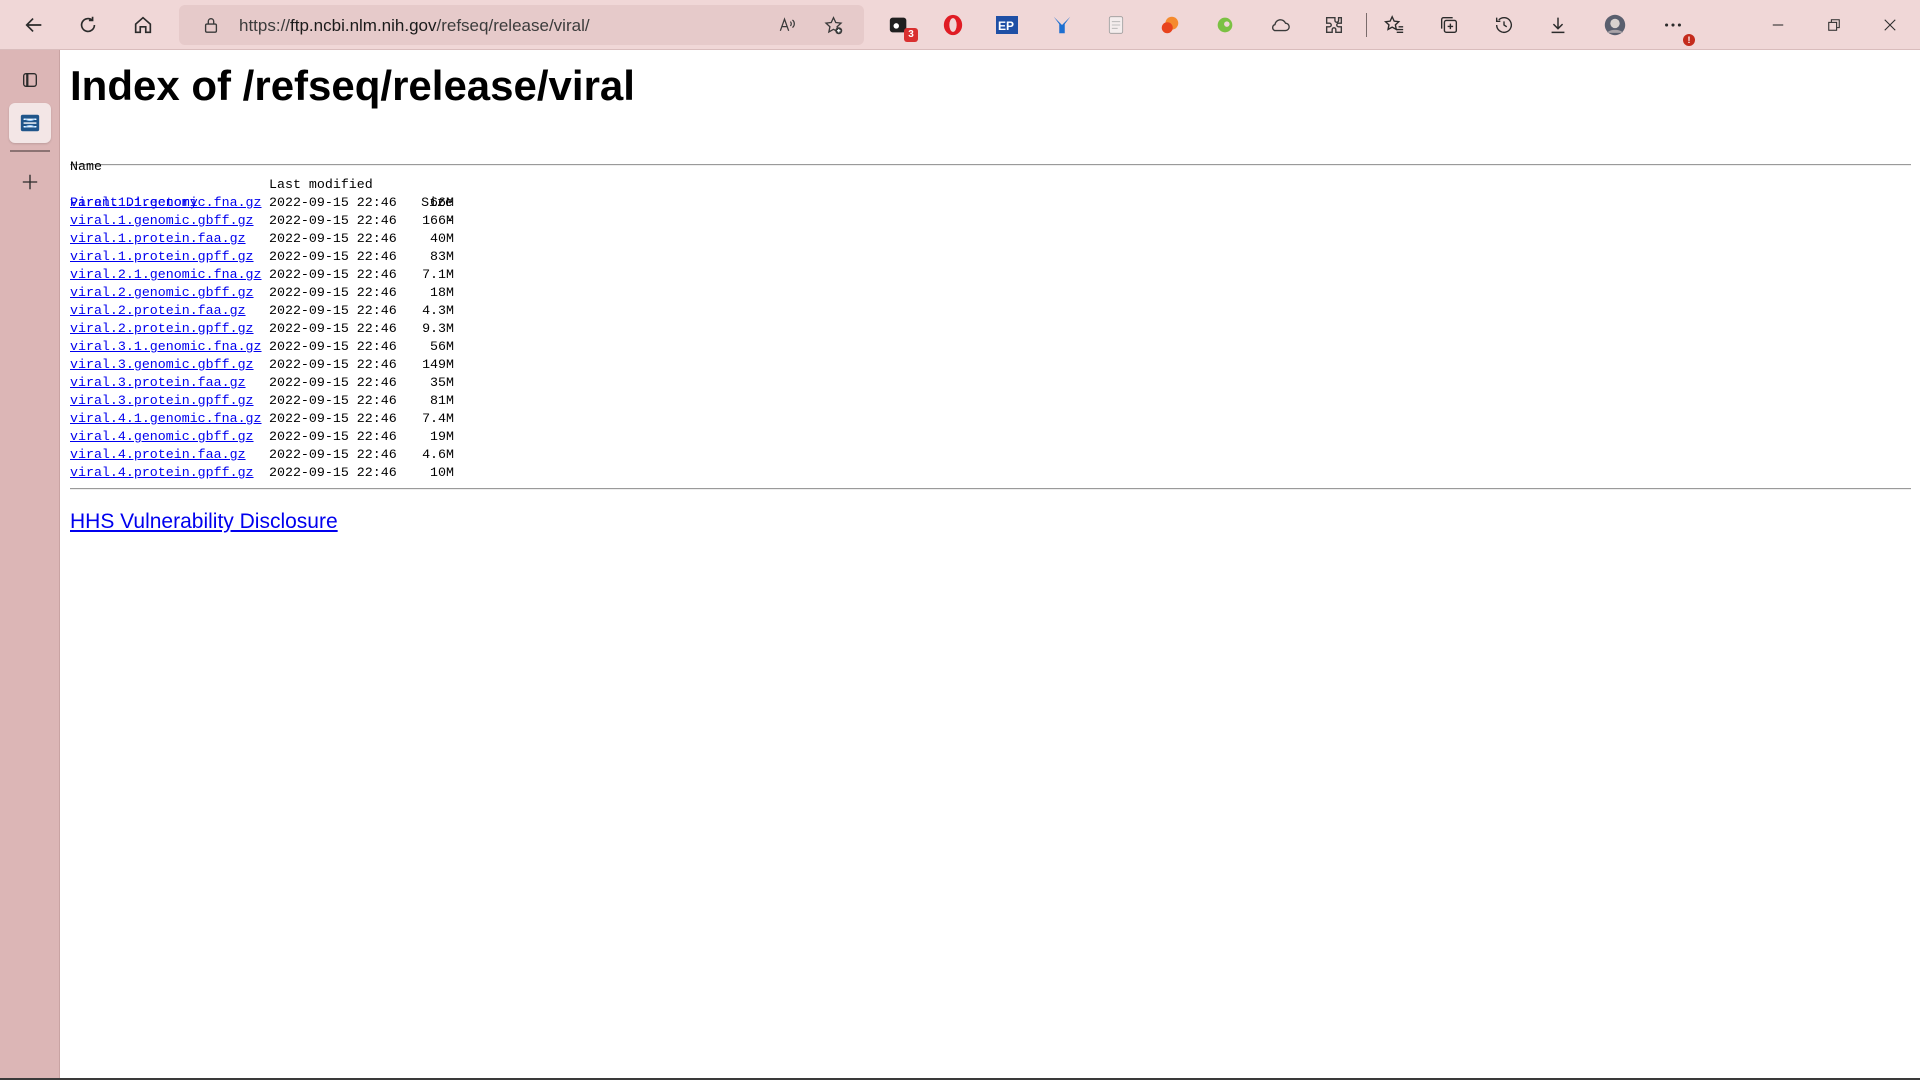  Describe the element at coordinates (34, 25) in the screenshot. I see `back-arrow-icon` at that location.